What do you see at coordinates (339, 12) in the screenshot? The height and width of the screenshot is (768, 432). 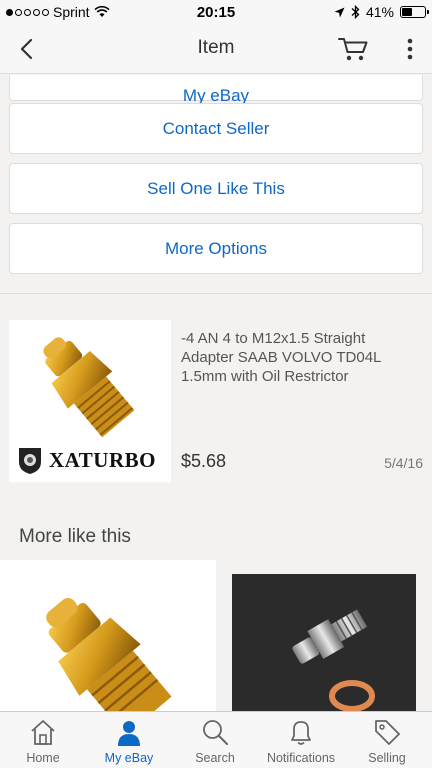 I see `location-arrow-icon` at bounding box center [339, 12].